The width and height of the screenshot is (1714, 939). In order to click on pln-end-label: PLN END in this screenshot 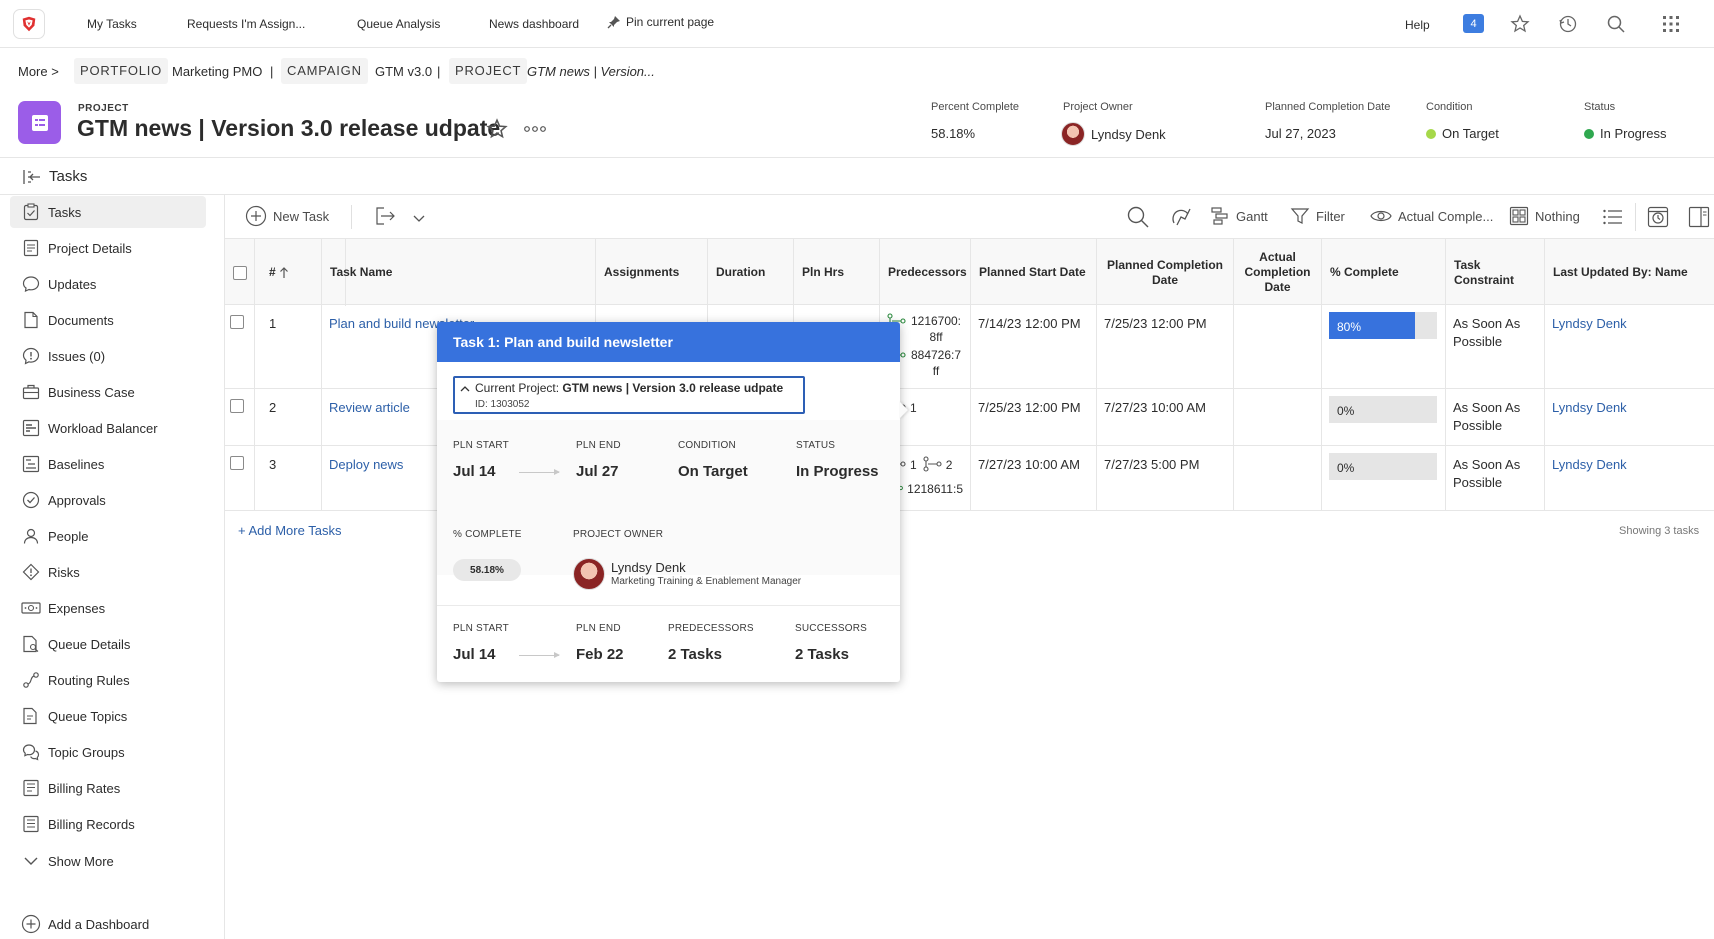, I will do `click(598, 445)`.